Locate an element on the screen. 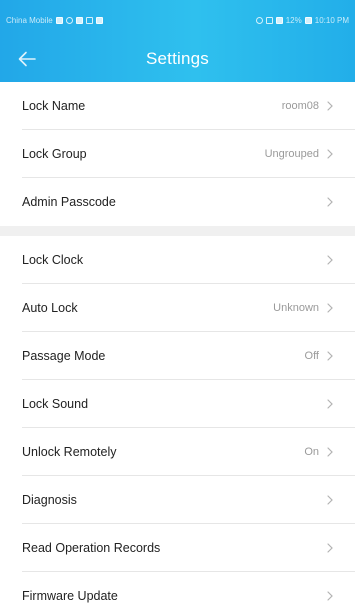 Image resolution: width=355 pixels, height=609 pixels. setting-row-read-operation-records: Read Operation Records is located at coordinates (177, 548).